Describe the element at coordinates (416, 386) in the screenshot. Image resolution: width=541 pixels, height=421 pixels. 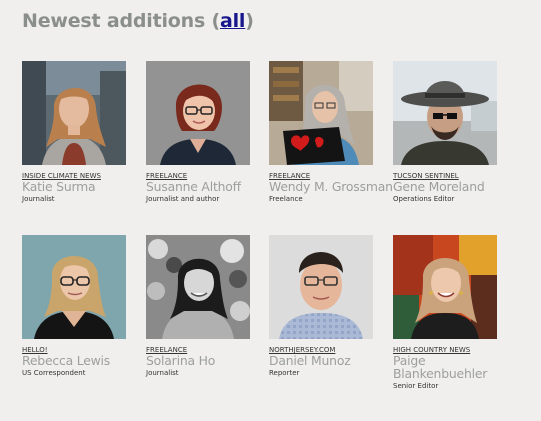
I see `person-role: Senior Editor` at that location.